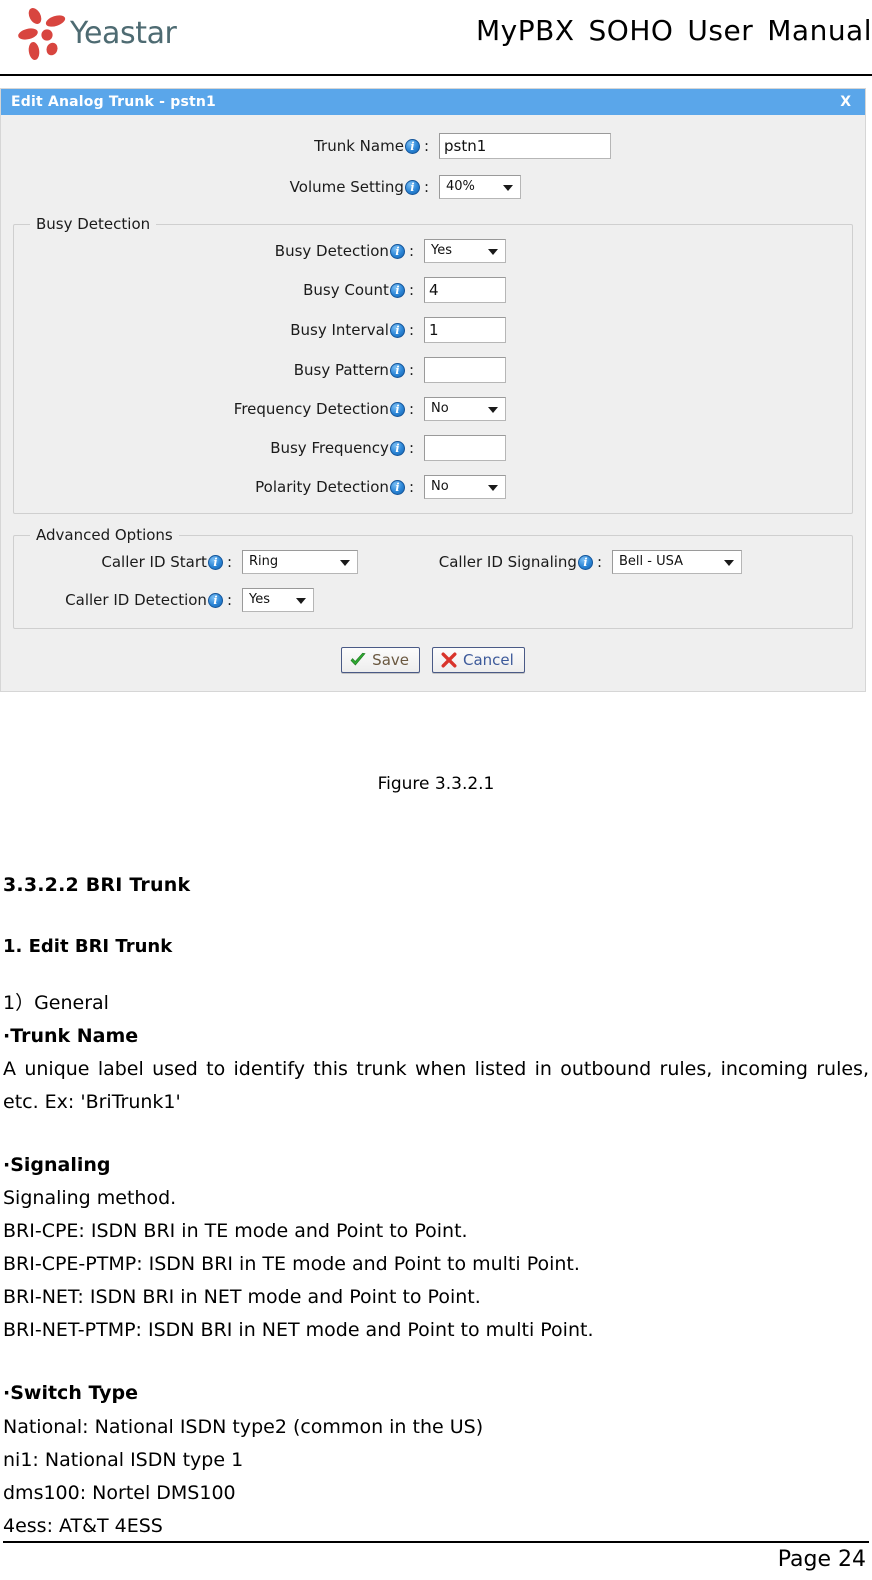 This screenshot has height=1580, width=872. I want to click on caller-id-detection-select: Yes, so click(278, 600).